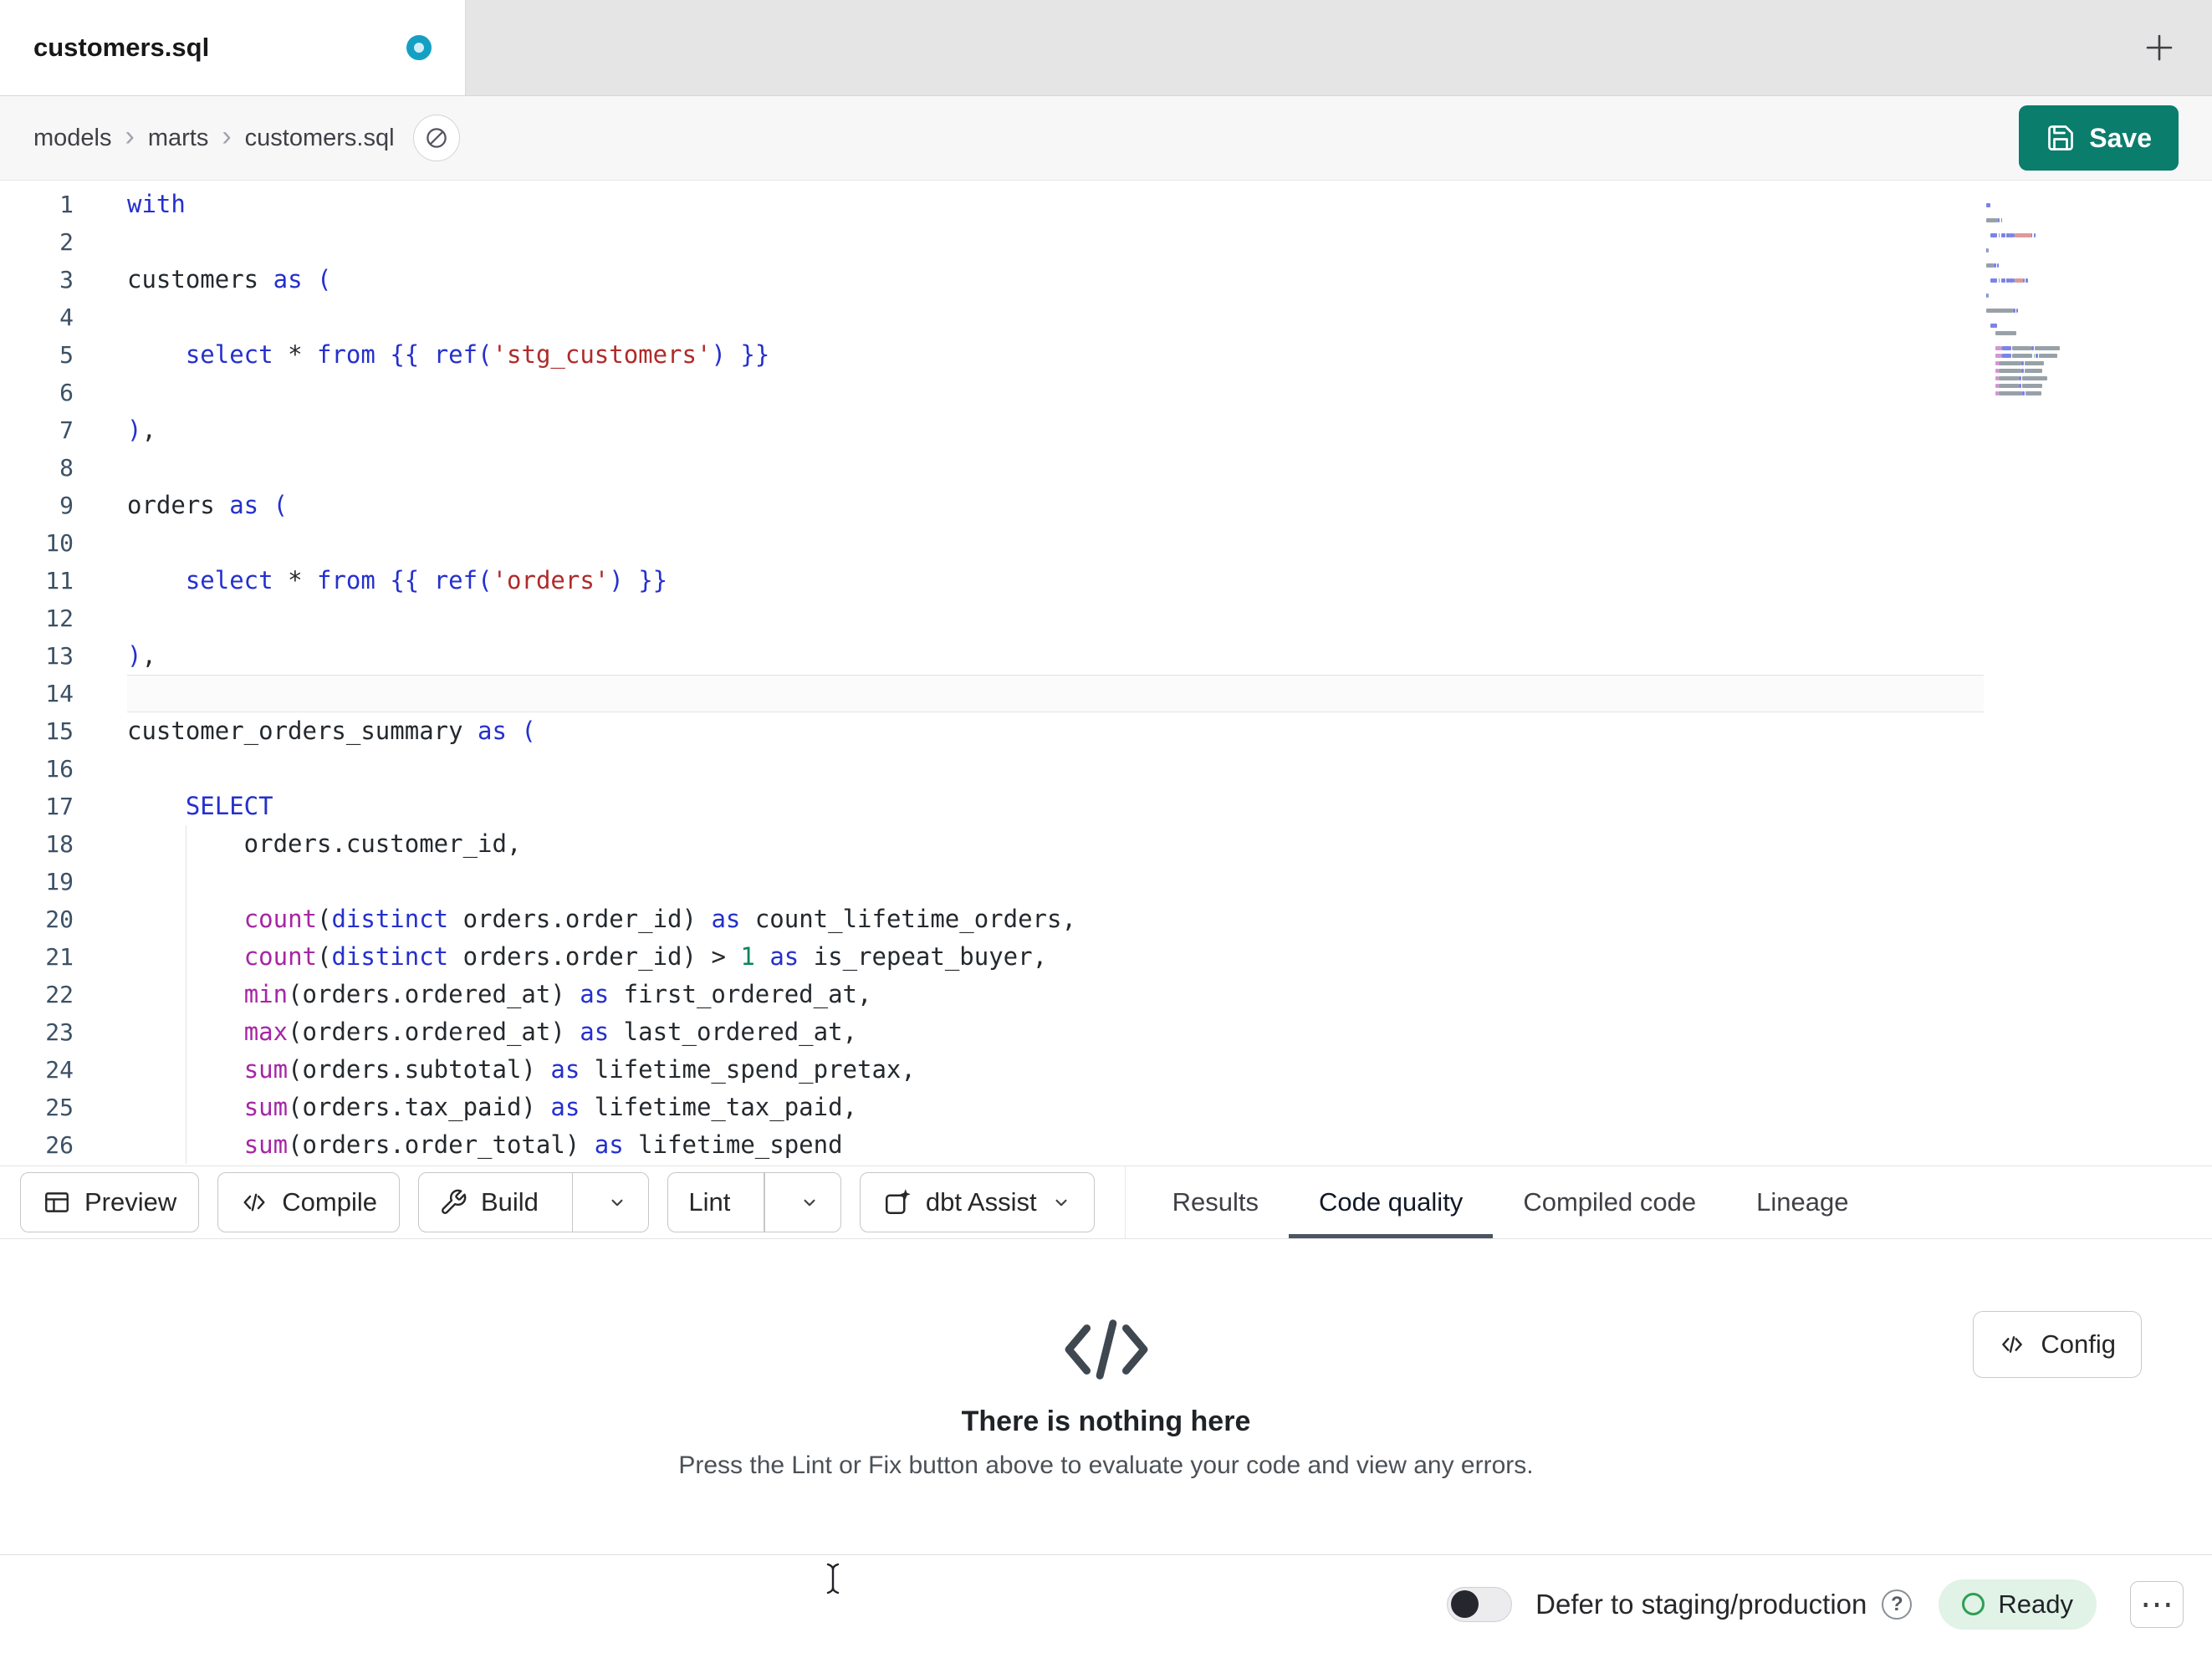 This screenshot has width=2212, height=1653. What do you see at coordinates (1216, 1202) in the screenshot?
I see `tab-results: Results` at bounding box center [1216, 1202].